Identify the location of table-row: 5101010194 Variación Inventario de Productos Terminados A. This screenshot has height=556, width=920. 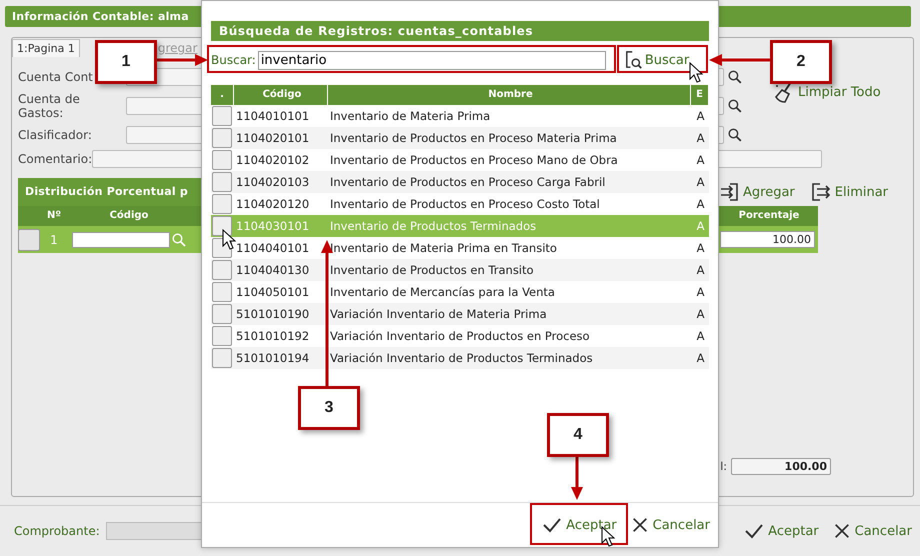
(460, 358).